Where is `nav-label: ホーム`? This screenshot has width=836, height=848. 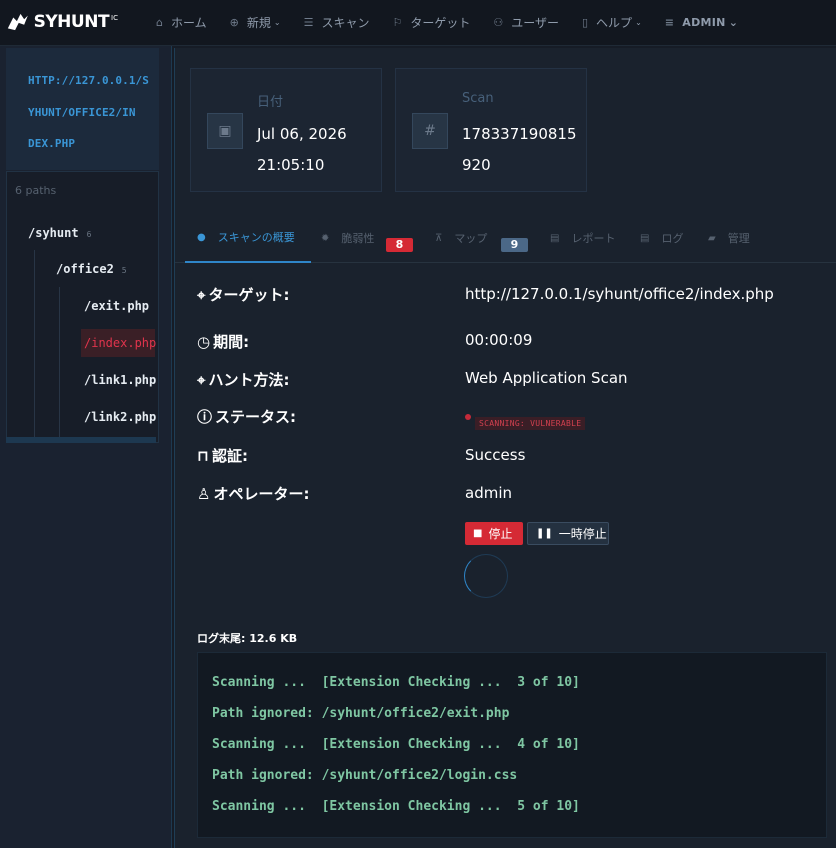
nav-label: ホーム is located at coordinates (188, 22).